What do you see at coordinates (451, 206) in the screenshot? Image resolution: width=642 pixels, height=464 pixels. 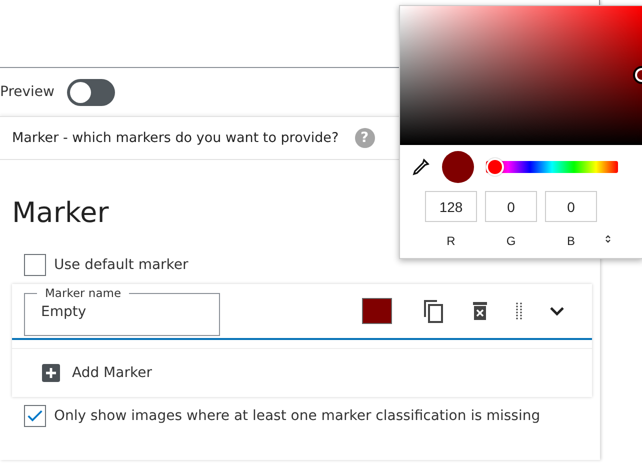 I see `channel-input: 128` at bounding box center [451, 206].